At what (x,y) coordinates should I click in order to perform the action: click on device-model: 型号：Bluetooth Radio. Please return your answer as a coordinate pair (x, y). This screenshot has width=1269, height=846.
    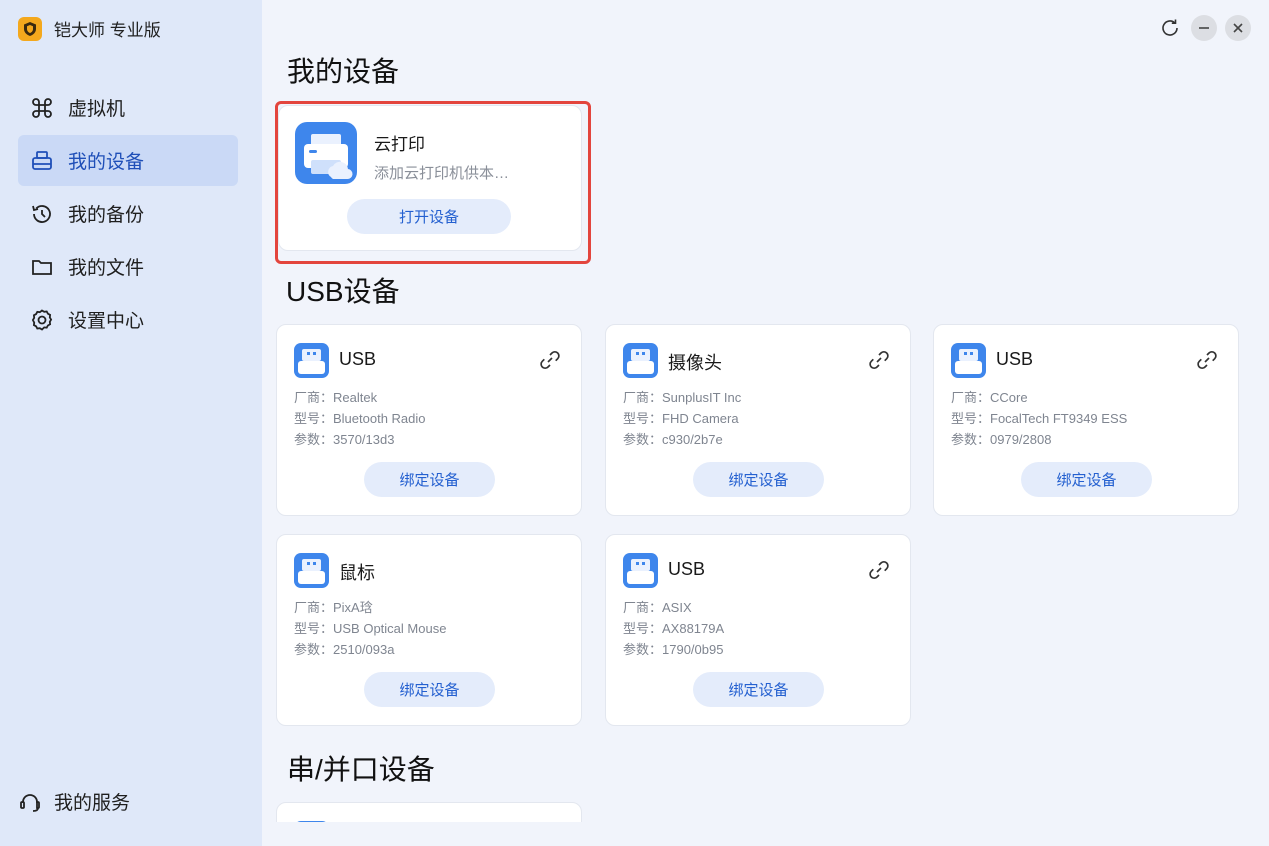
    Looking at the image, I should click on (360, 418).